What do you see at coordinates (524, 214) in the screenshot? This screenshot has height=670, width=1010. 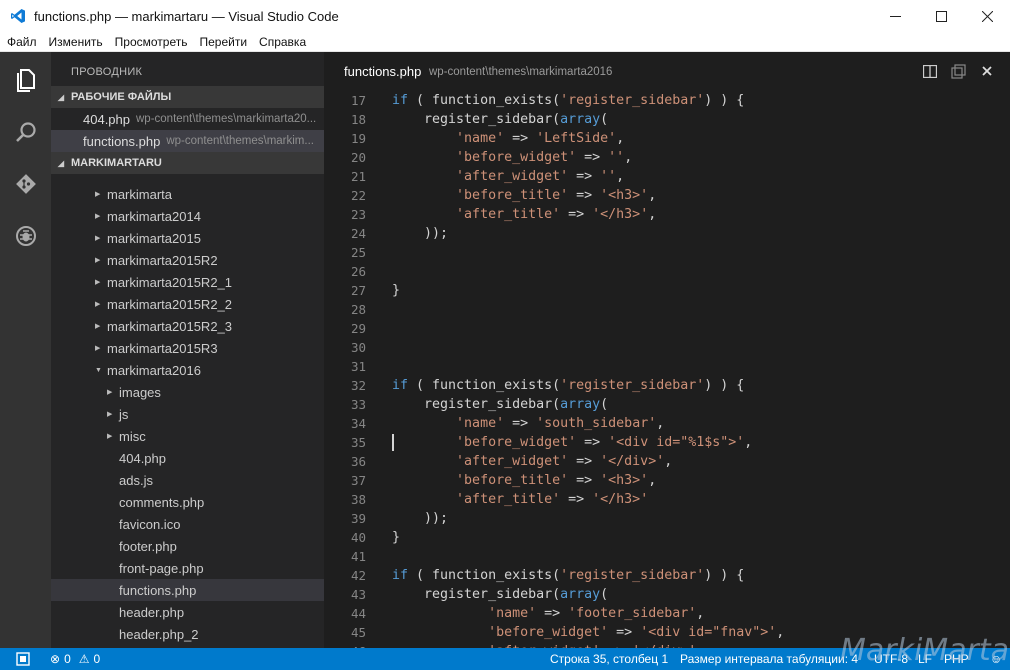 I see `line-source: 'after_title' => '</h3>',` at bounding box center [524, 214].